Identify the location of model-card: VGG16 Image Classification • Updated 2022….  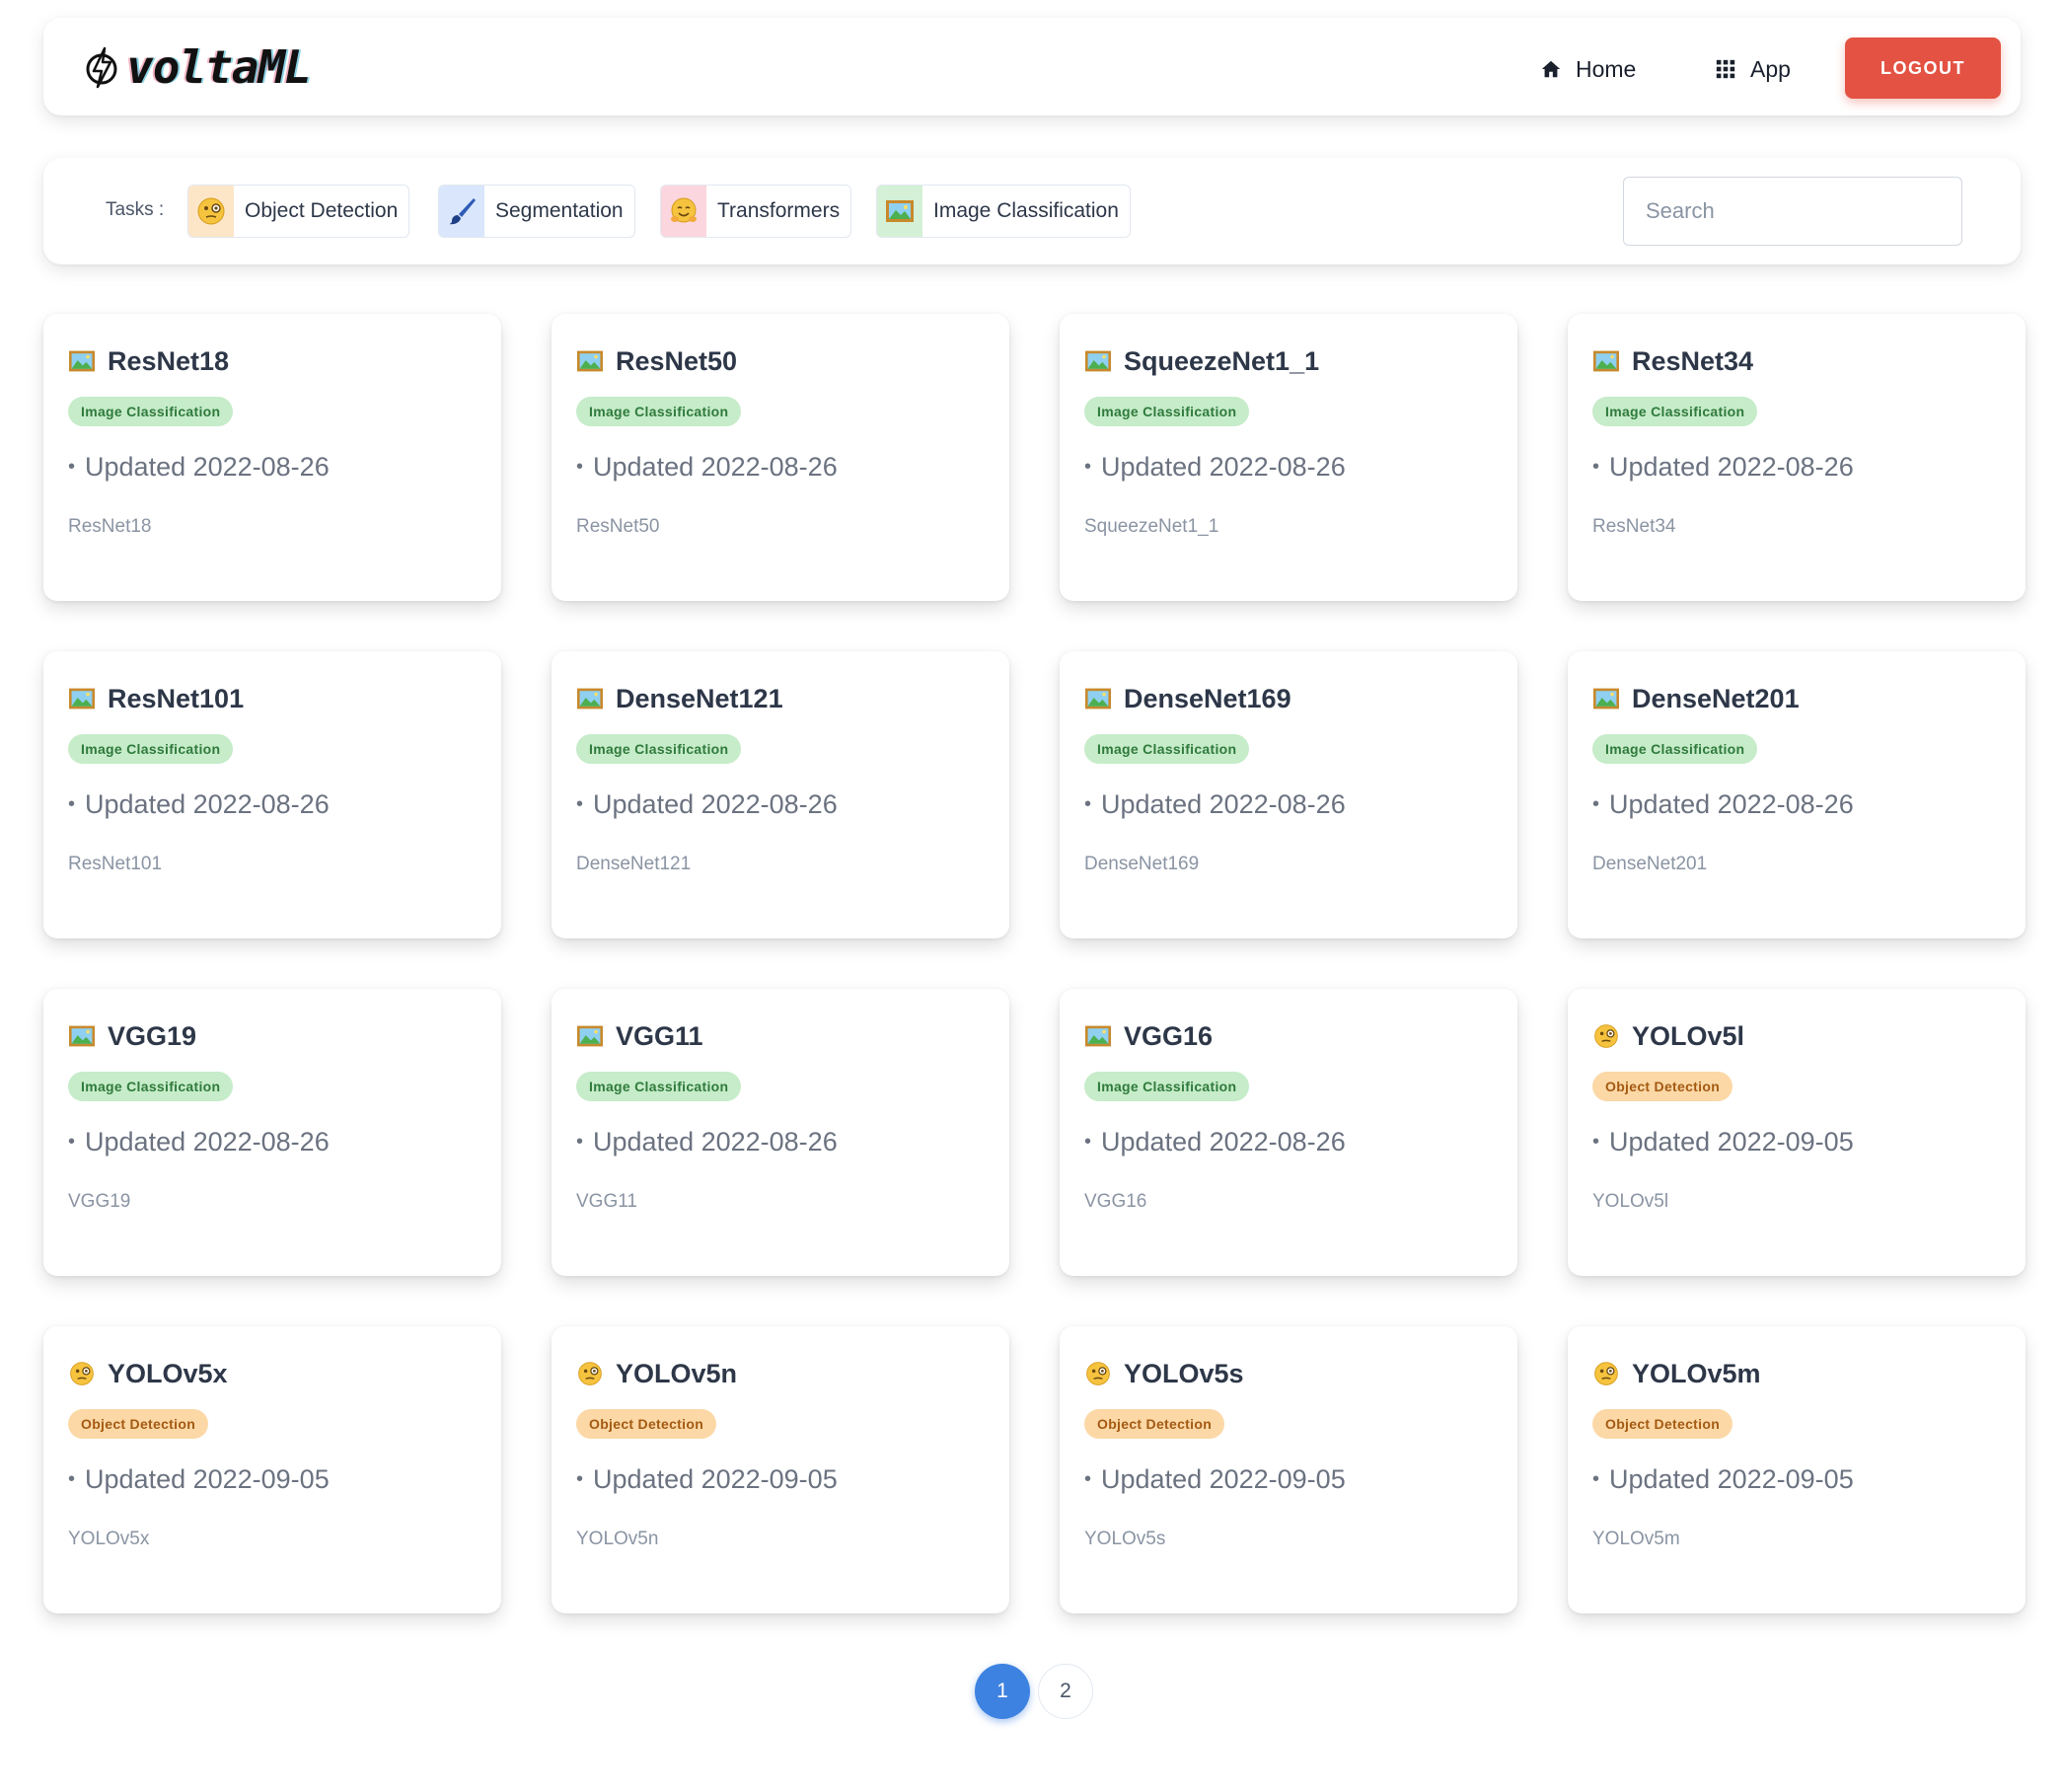
(1288, 1132).